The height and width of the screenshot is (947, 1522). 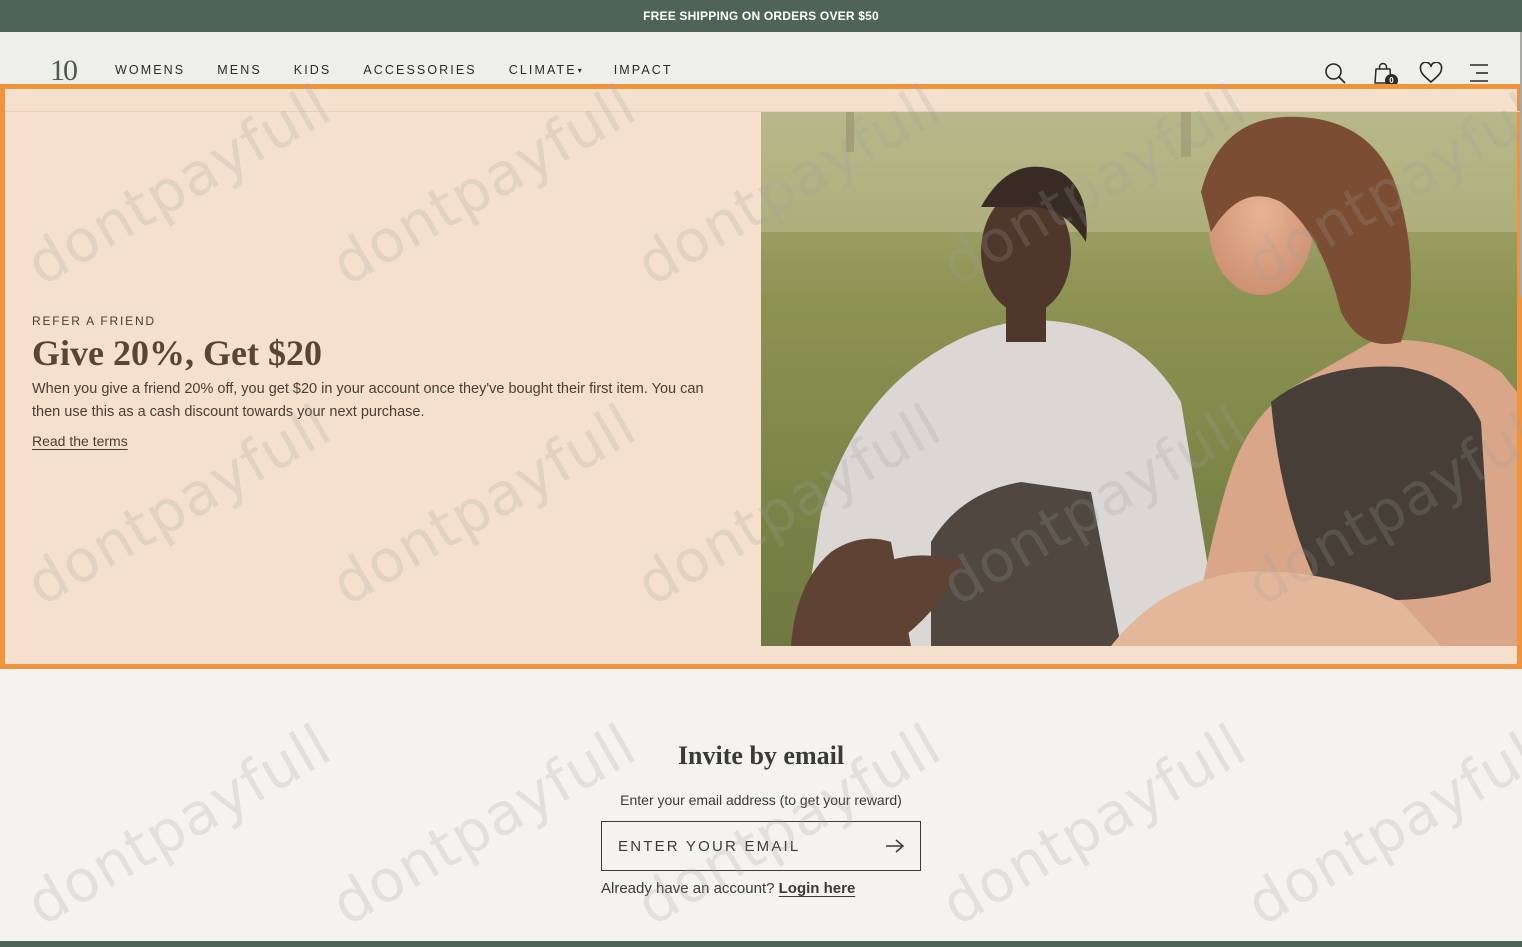 I want to click on login-prompt: Already have an account? Login here, so click(x=728, y=888).